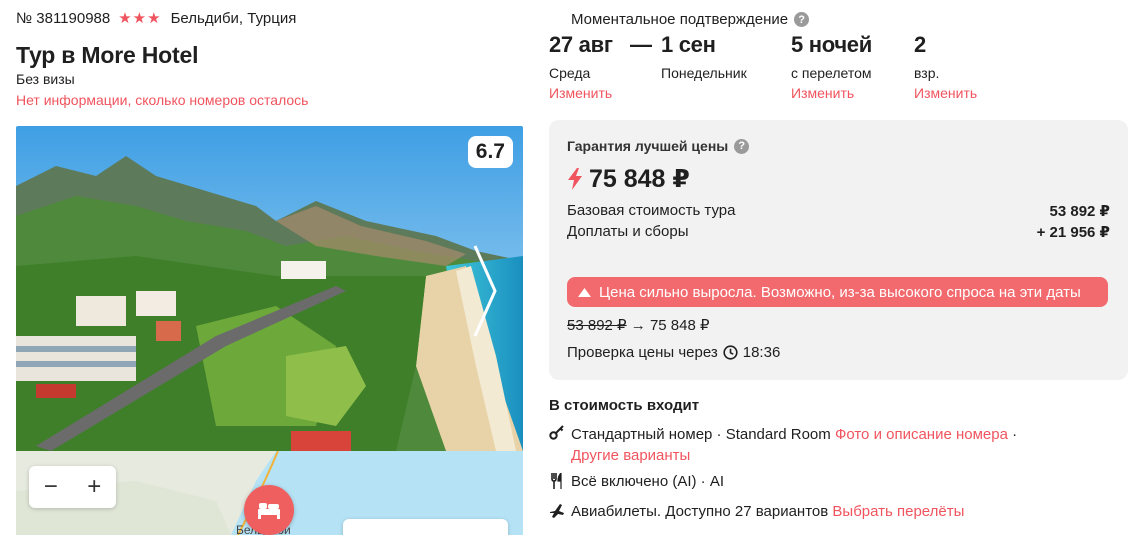  Describe the element at coordinates (945, 66) in the screenshot. I see `adults-block: 2 взр. Изменить` at that location.